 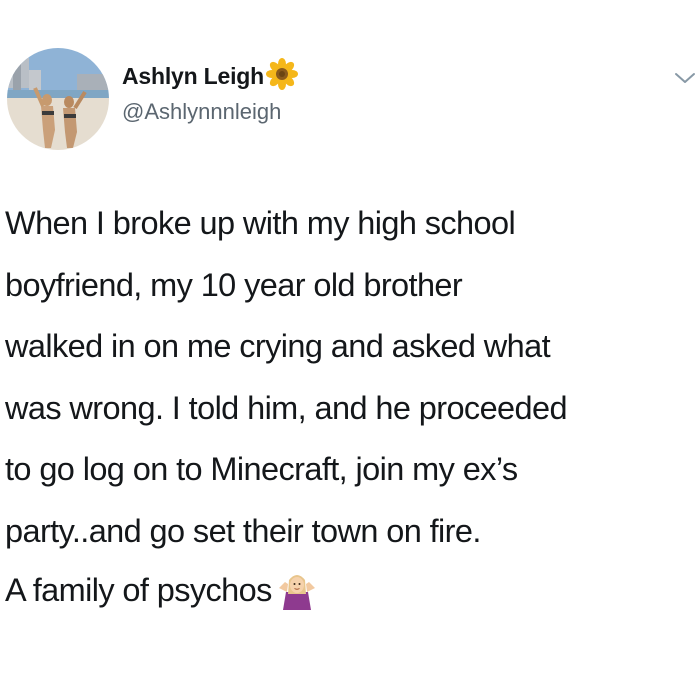 What do you see at coordinates (243, 530) in the screenshot?
I see `tweet-text-line: party..and go set their town on fire.` at bounding box center [243, 530].